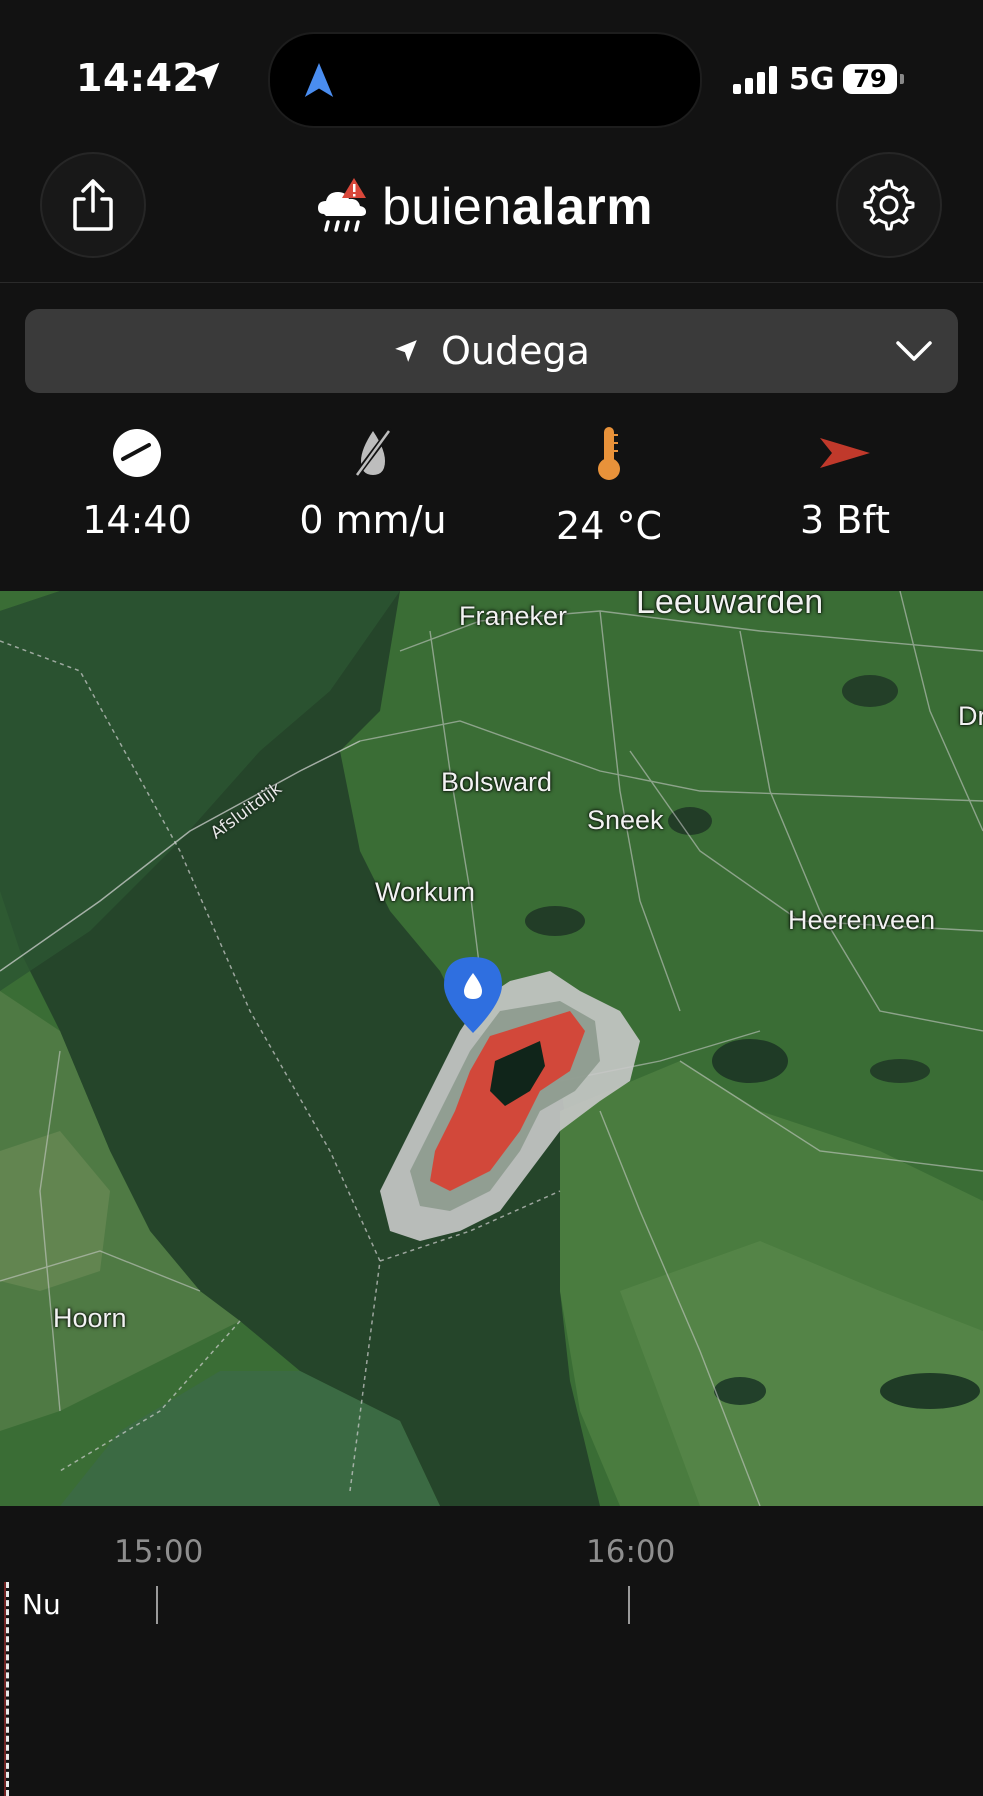 This screenshot has height=1796, width=983. I want to click on status-time: 14:42, so click(138, 78).